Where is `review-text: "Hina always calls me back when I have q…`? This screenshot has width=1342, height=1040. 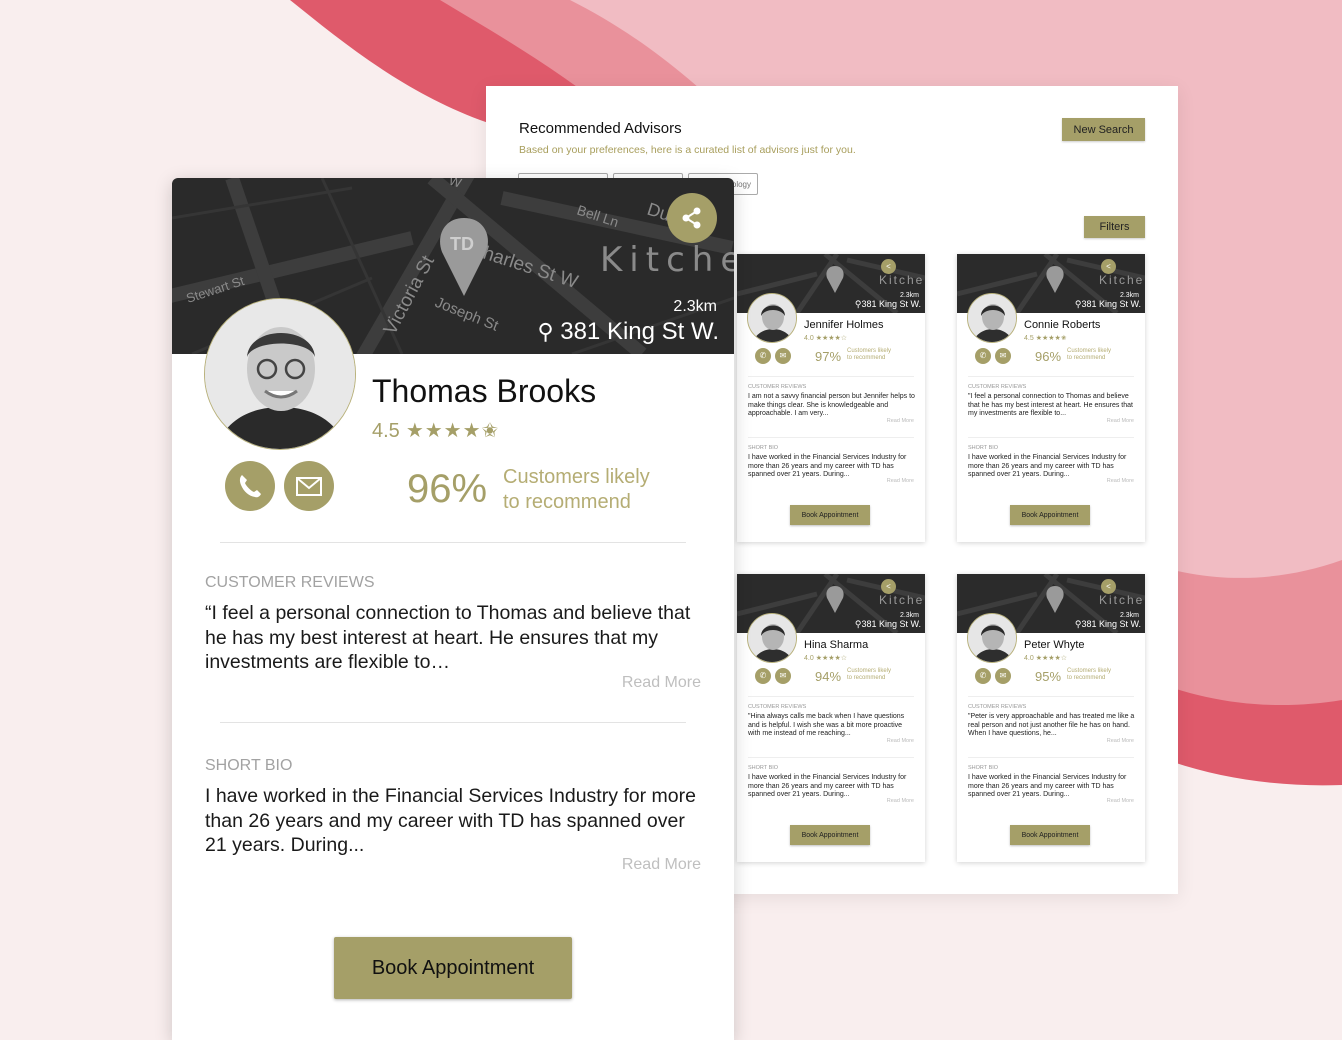
review-text: "Hina always calls me back when I have q… is located at coordinates (826, 725).